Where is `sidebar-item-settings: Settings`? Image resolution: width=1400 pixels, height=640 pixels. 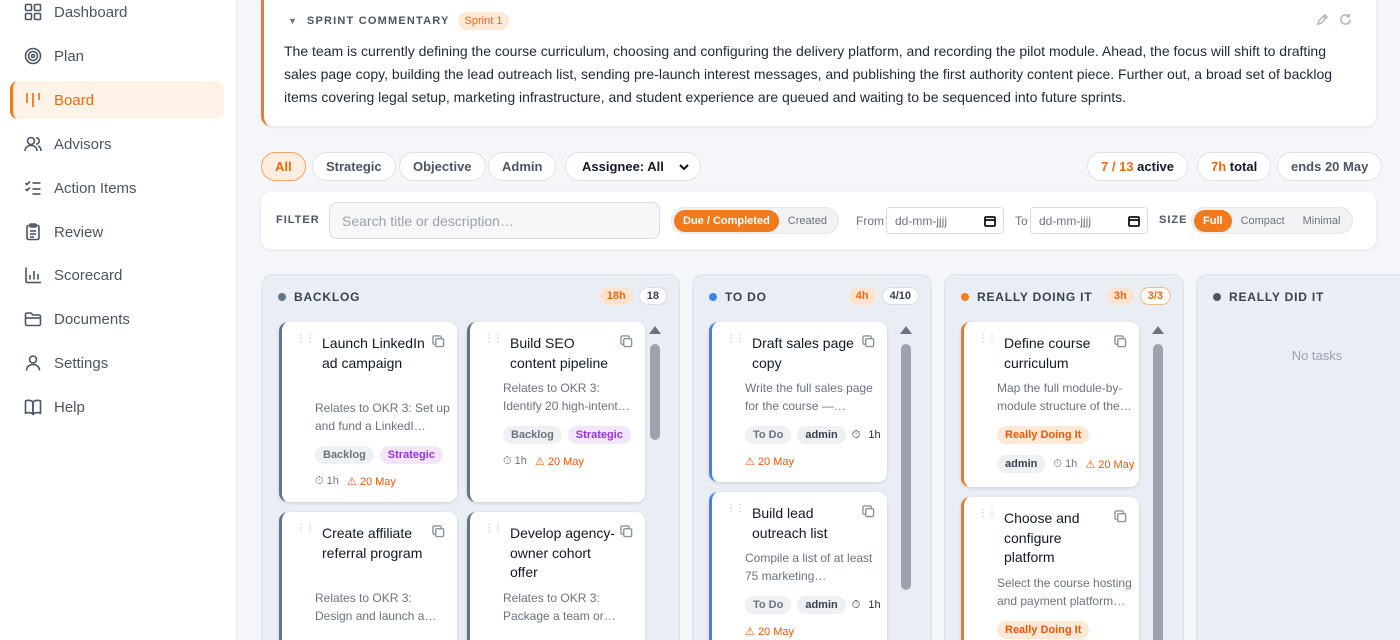
sidebar-item-settings: Settings is located at coordinates (117, 363).